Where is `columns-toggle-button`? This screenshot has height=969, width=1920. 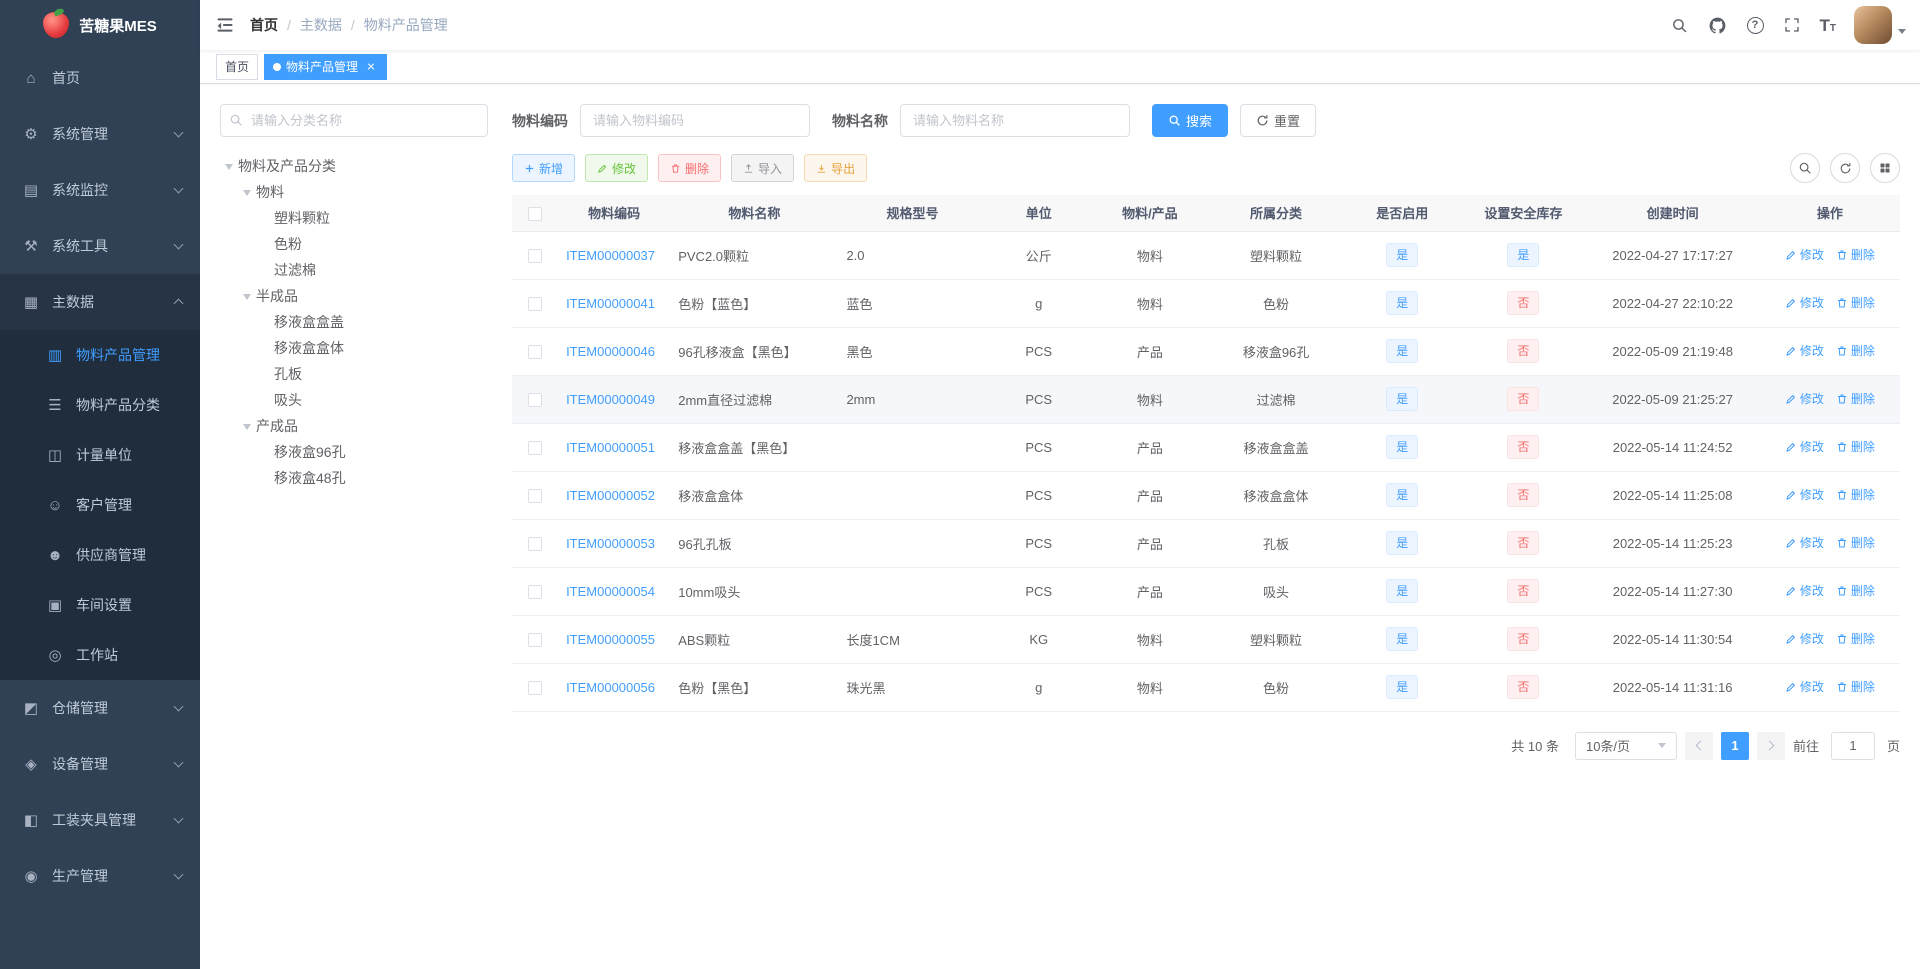 columns-toggle-button is located at coordinates (1885, 168).